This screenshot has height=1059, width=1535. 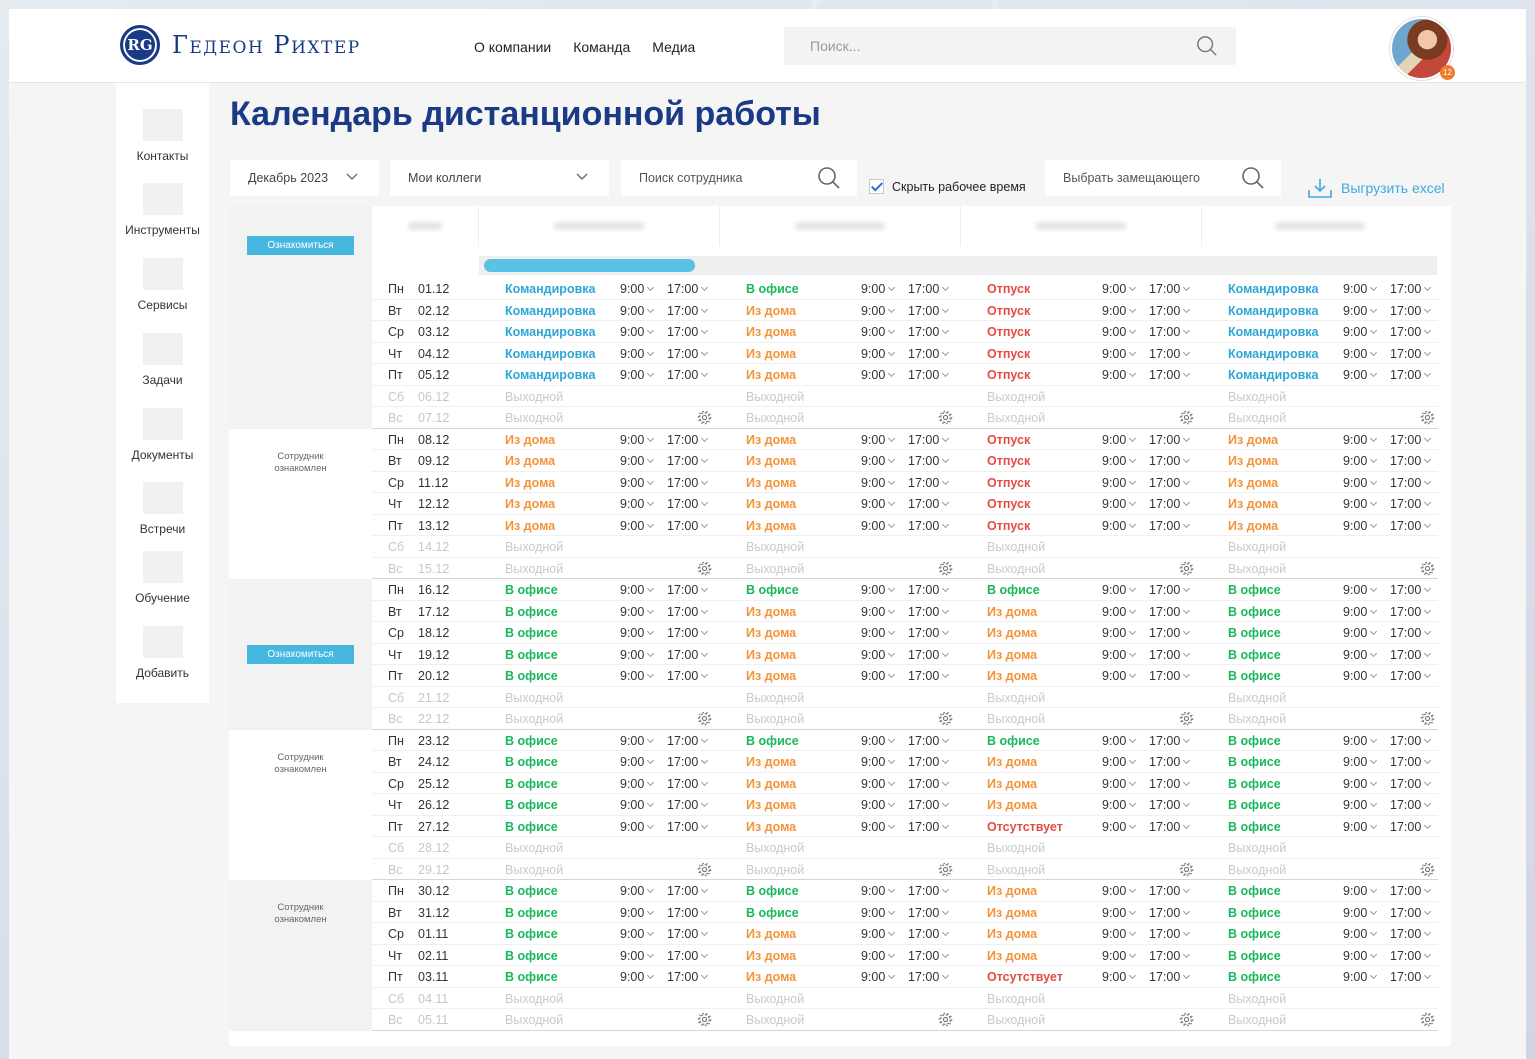 What do you see at coordinates (162, 285) in the screenshot?
I see `sidebar-item: Сервисы` at bounding box center [162, 285].